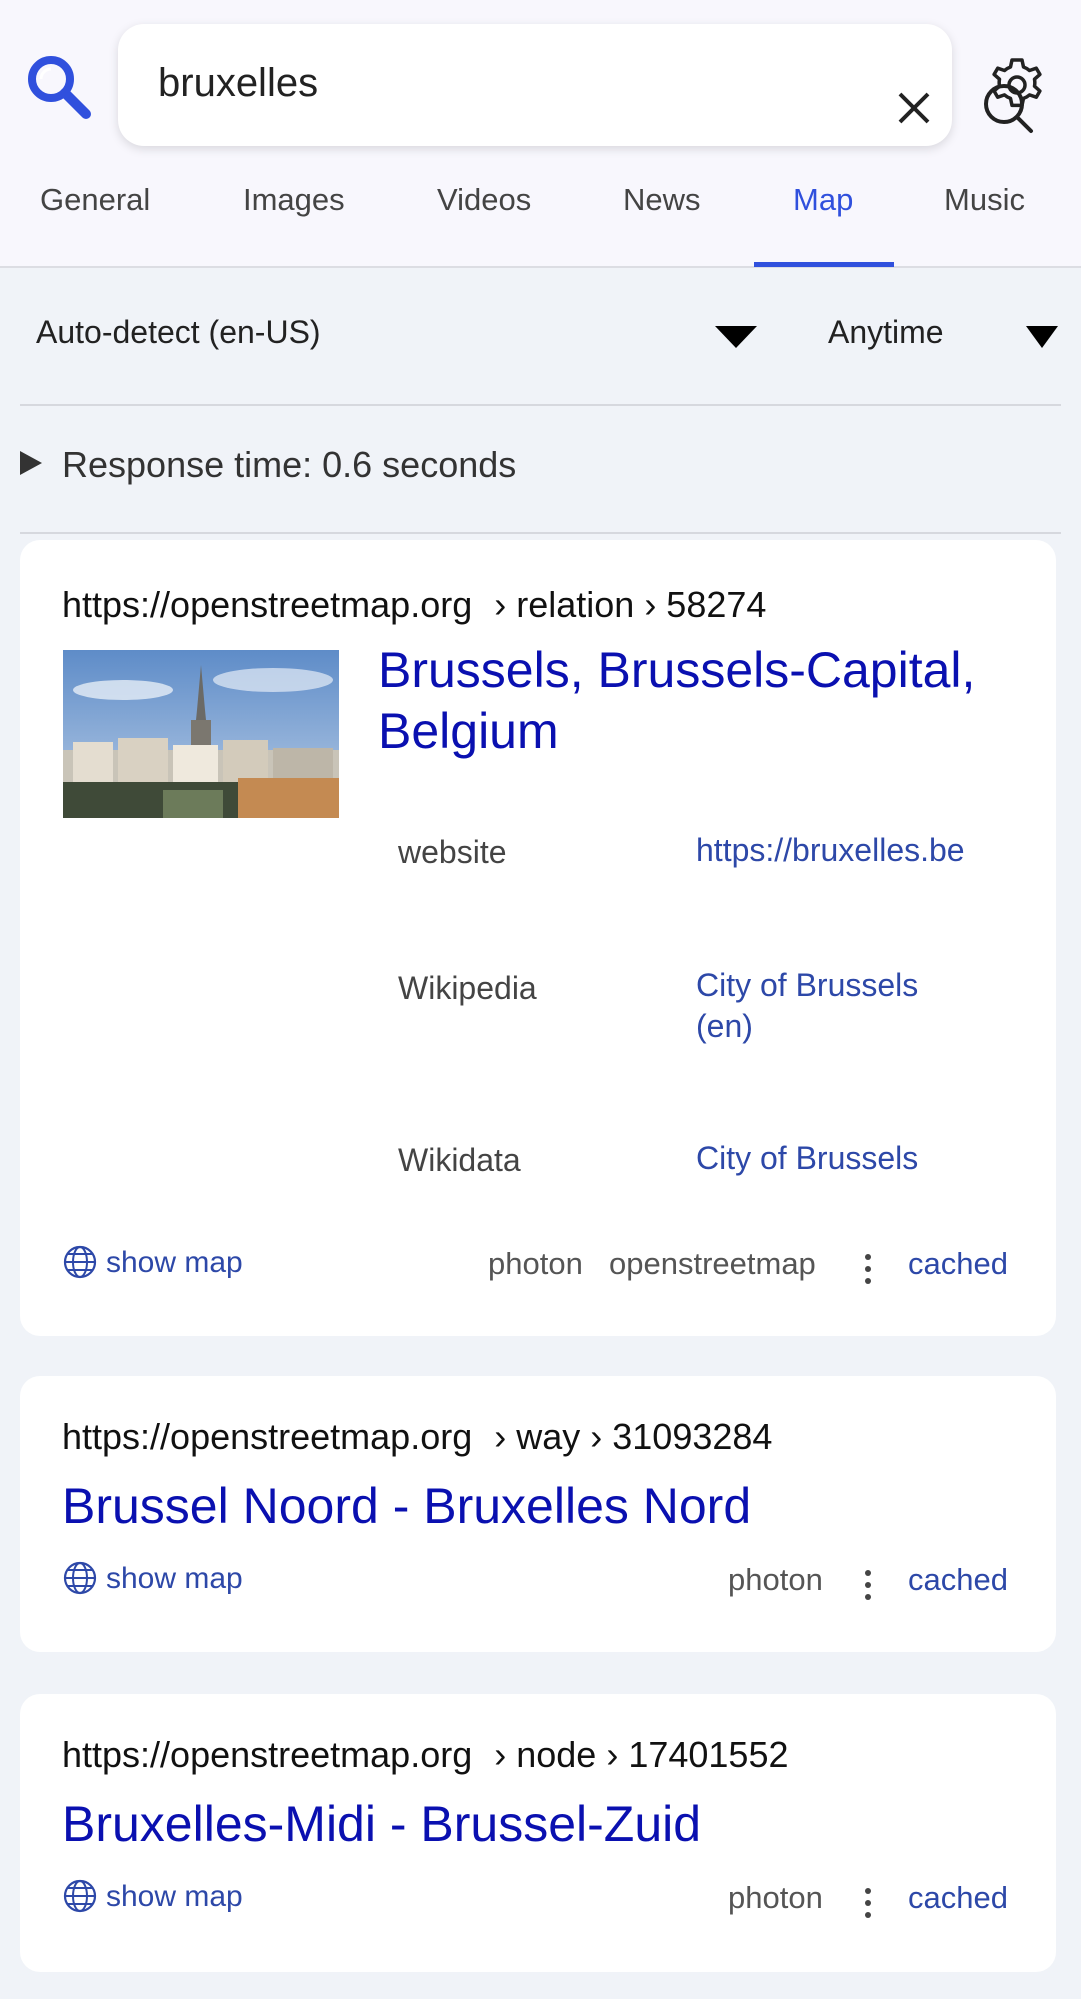 The width and height of the screenshot is (1081, 1999). What do you see at coordinates (846, 1006) in the screenshot?
I see `wikipedia-link: City of Brussels (en)` at bounding box center [846, 1006].